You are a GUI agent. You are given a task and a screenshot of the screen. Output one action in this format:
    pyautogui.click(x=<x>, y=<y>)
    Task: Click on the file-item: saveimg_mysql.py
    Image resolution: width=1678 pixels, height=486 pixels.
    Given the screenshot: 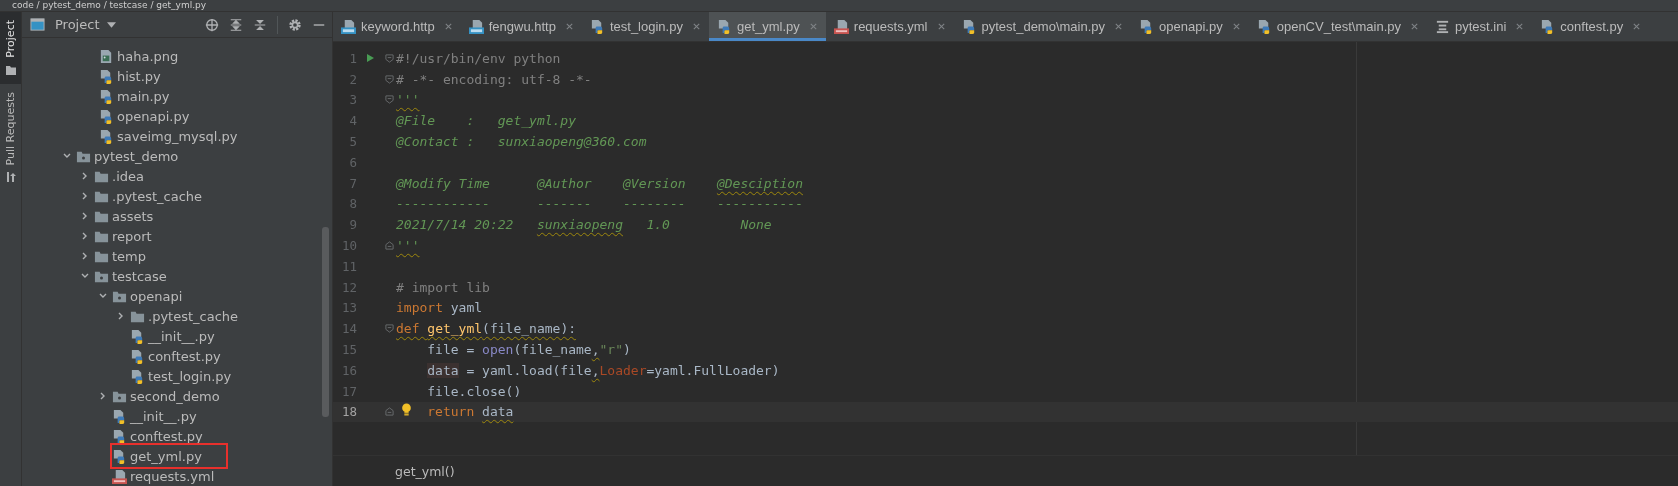 What is the action you would take?
    pyautogui.click(x=170, y=136)
    